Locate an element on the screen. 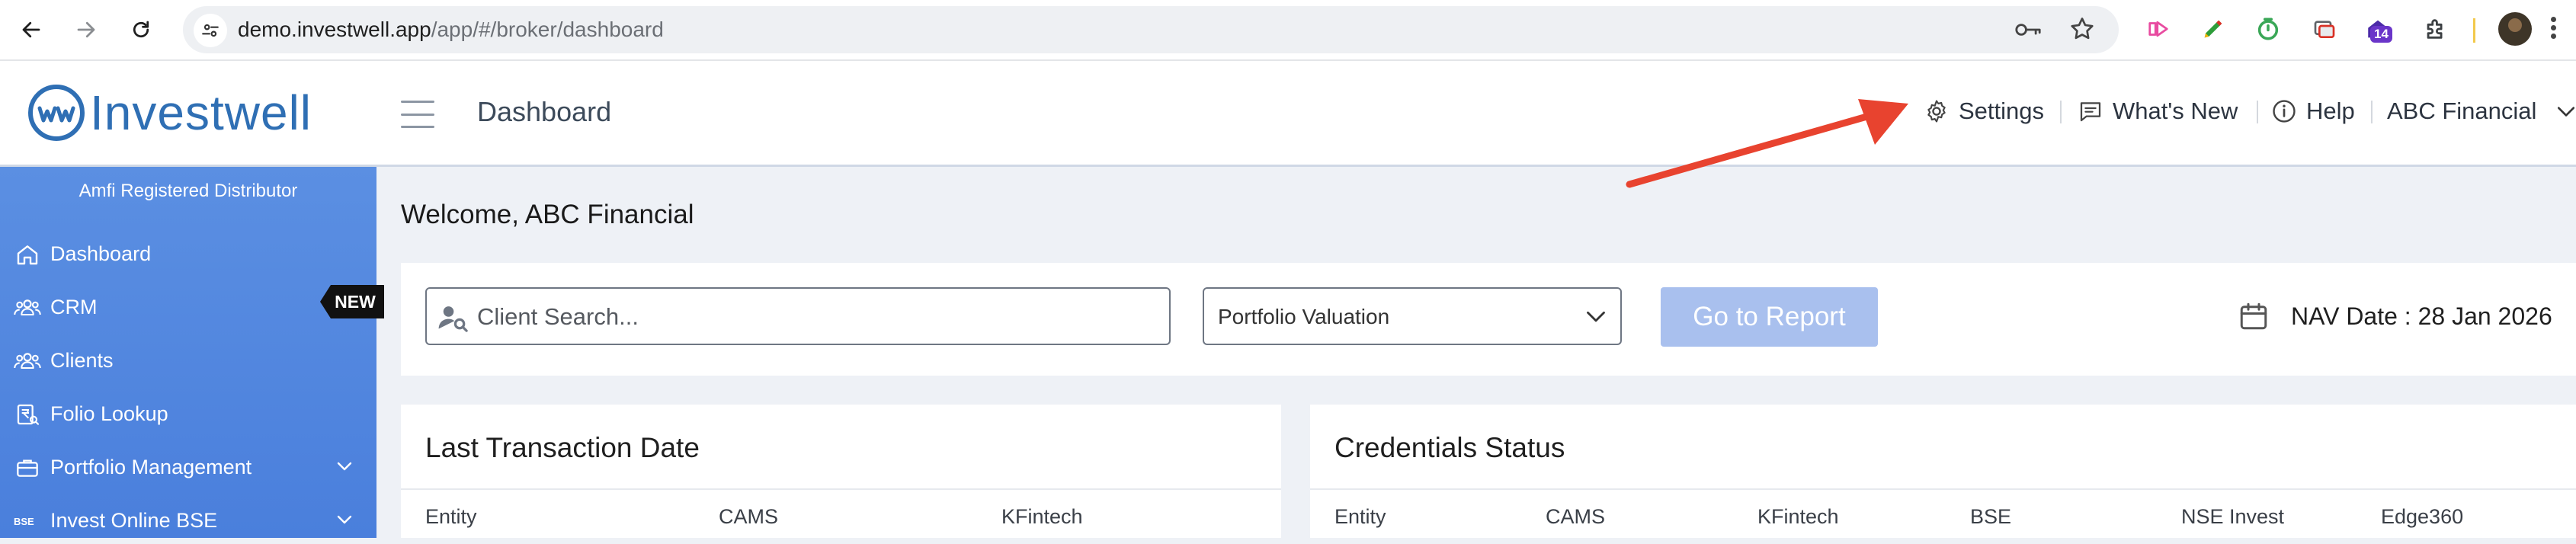 This screenshot has width=2576, height=544. svg-text: BSE is located at coordinates (24, 521).